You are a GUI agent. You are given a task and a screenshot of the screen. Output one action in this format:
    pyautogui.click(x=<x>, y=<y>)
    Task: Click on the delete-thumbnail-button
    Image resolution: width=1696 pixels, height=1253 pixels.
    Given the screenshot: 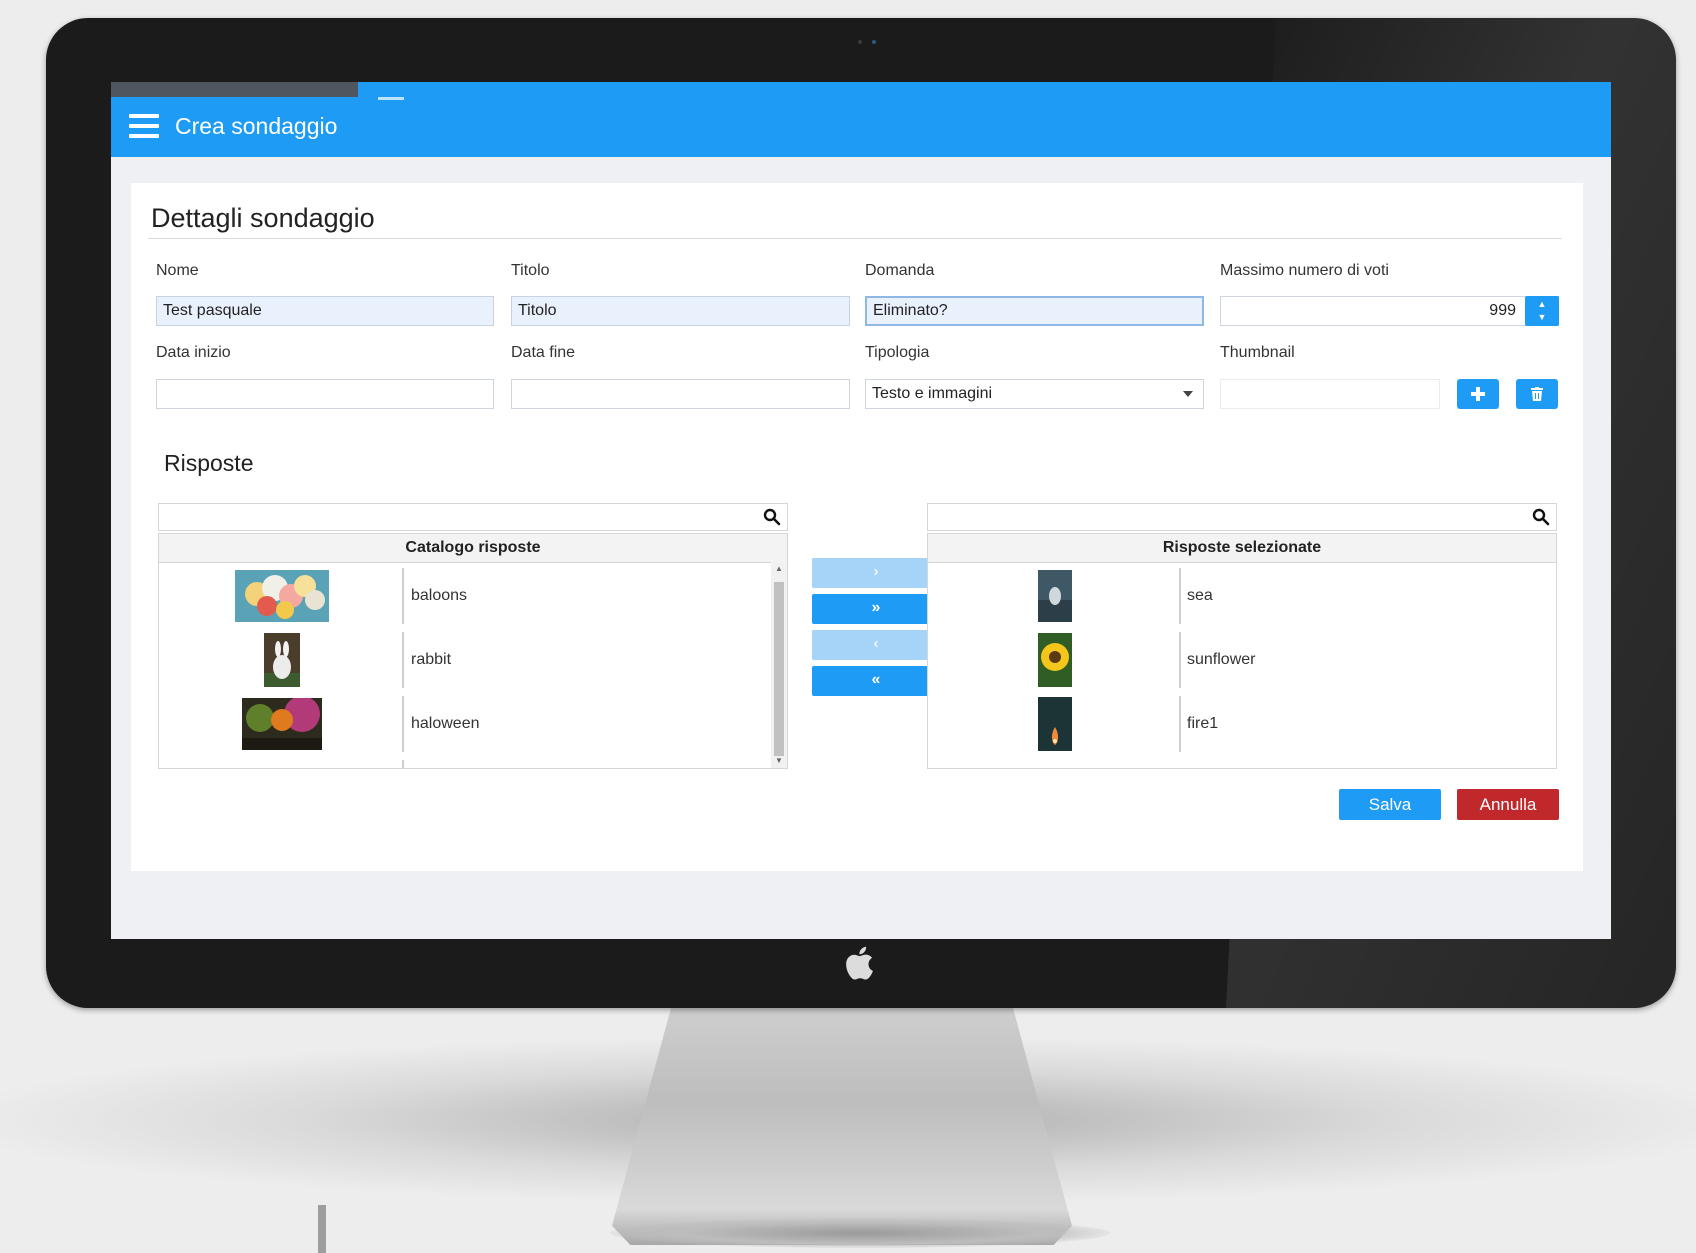 What is the action you would take?
    pyautogui.click(x=1537, y=394)
    